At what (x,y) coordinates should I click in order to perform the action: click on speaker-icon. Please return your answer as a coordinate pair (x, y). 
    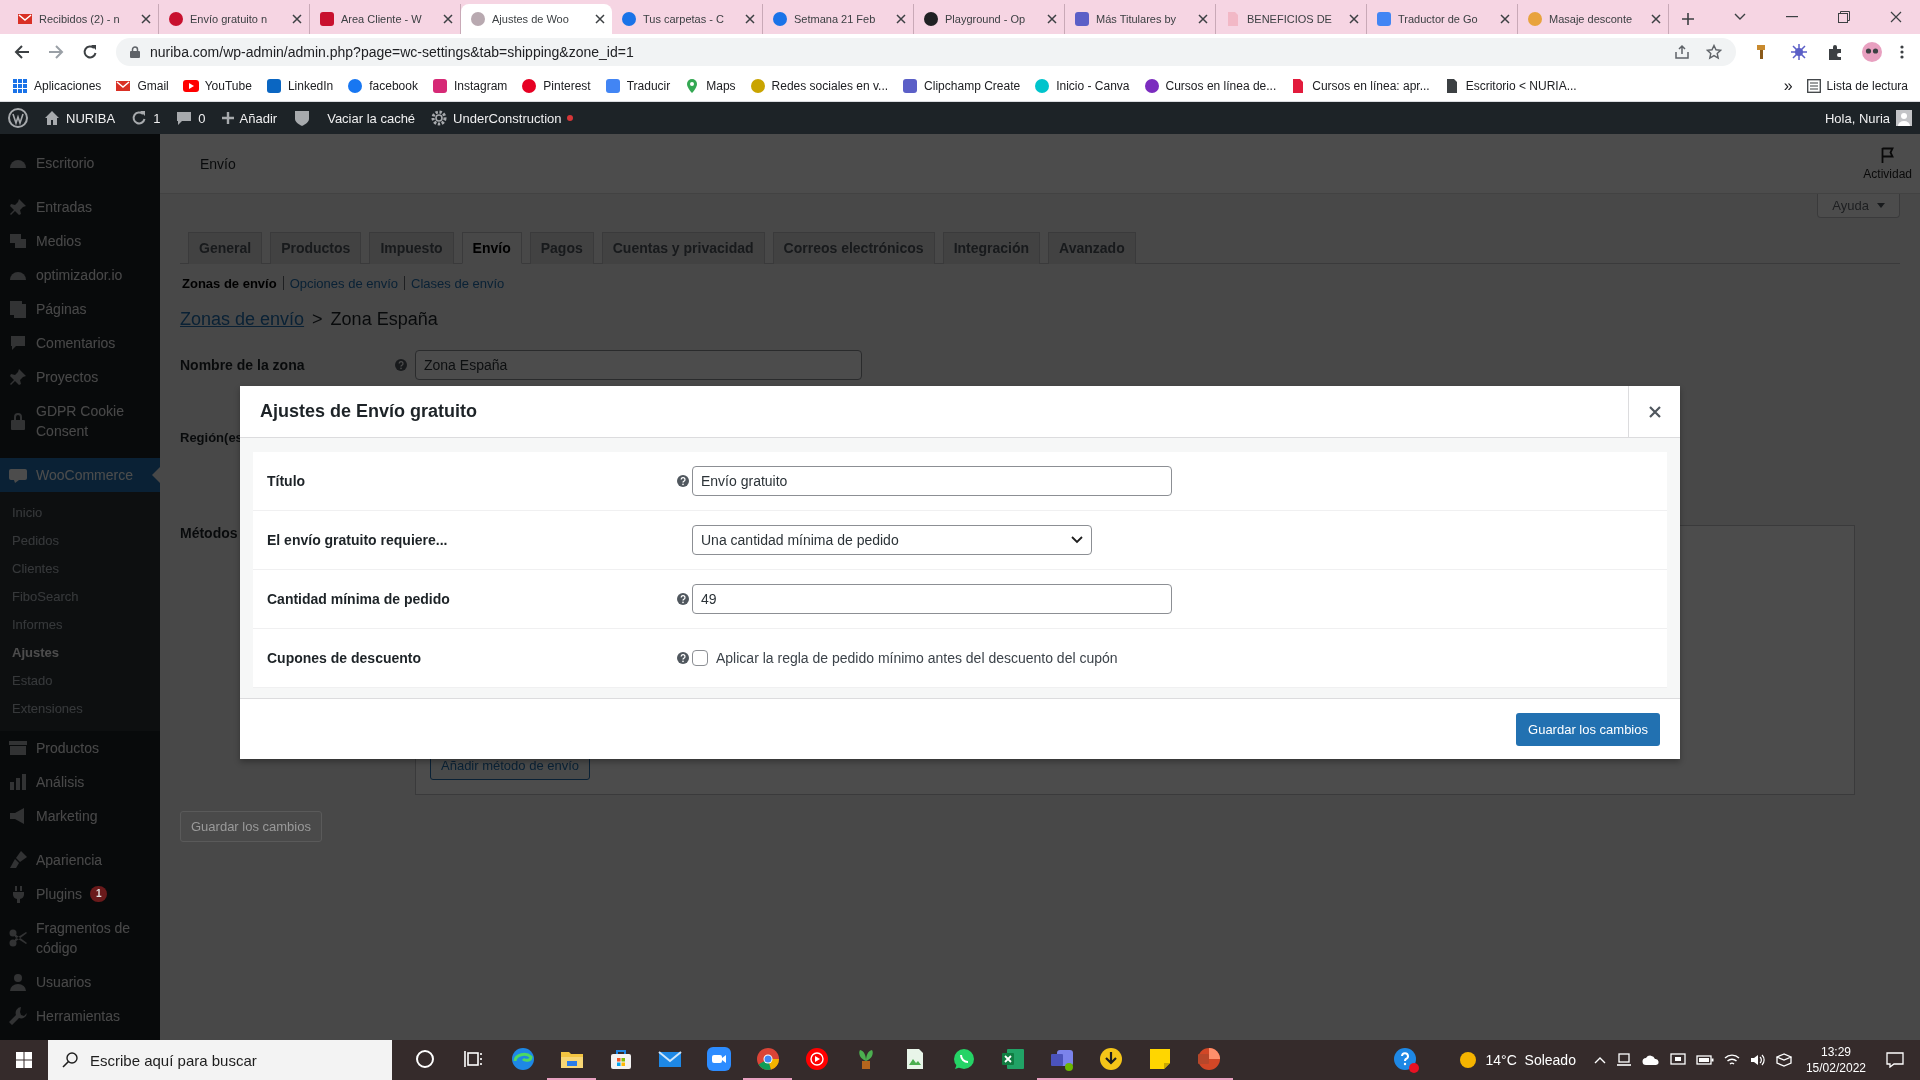
    Looking at the image, I should click on (1757, 1060).